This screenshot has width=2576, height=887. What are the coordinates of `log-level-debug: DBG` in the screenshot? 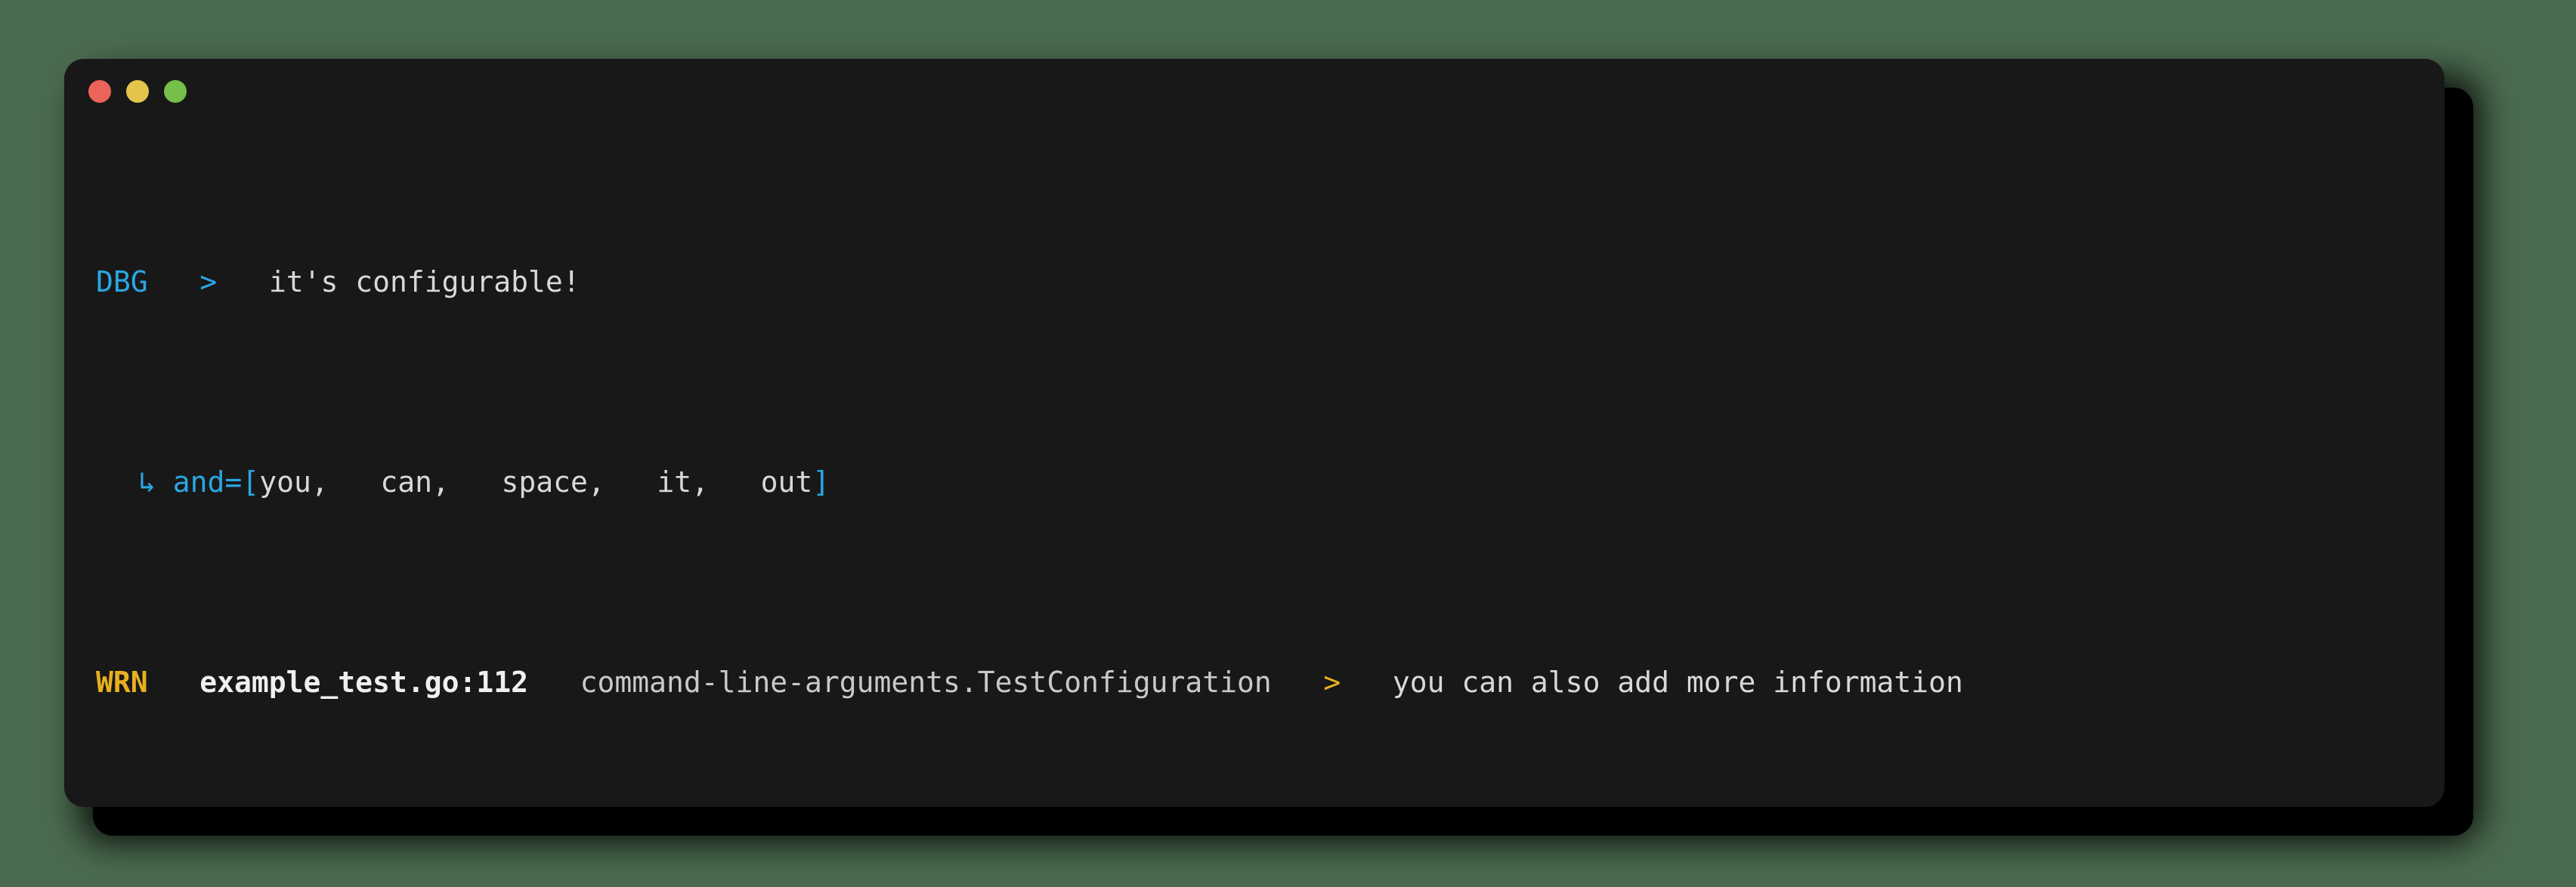 It's located at (122, 281).